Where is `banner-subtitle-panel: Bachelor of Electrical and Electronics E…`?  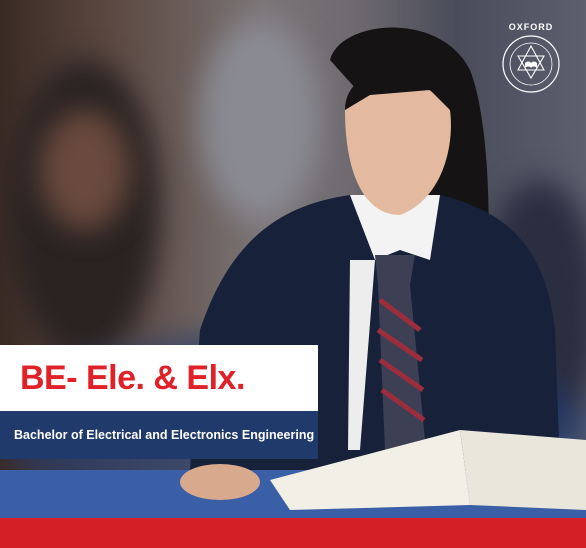
banner-subtitle-panel: Bachelor of Electrical and Electronics E… is located at coordinates (159, 435).